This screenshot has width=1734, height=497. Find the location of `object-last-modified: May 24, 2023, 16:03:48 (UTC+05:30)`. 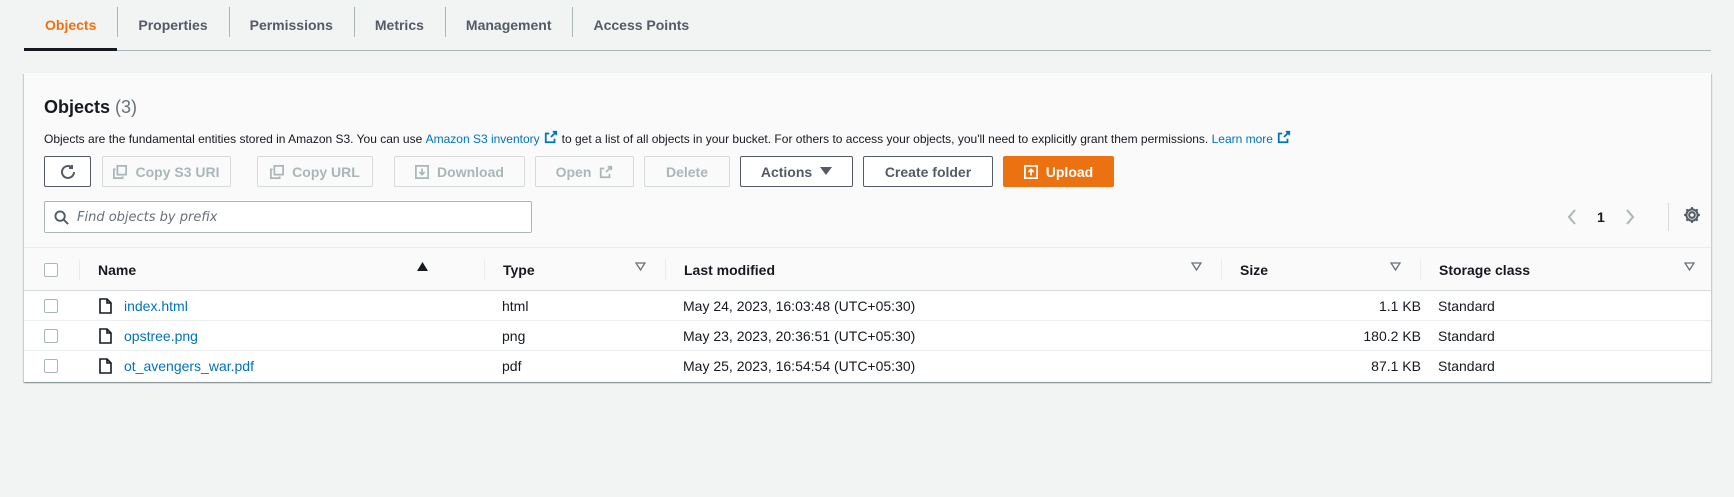

object-last-modified: May 24, 2023, 16:03:48 (UTC+05:30) is located at coordinates (799, 305).